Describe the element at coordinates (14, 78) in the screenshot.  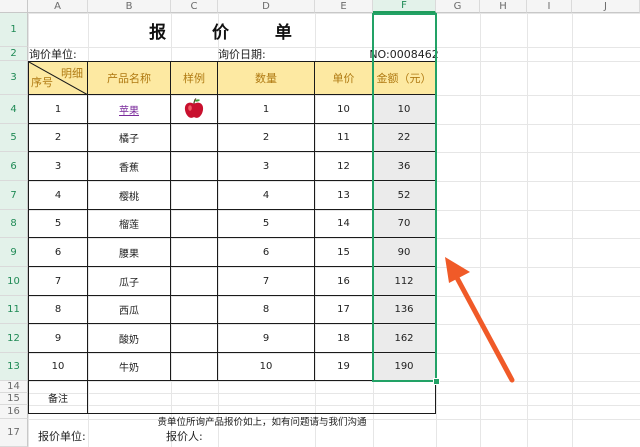
I see `row-header-3: 3` at that location.